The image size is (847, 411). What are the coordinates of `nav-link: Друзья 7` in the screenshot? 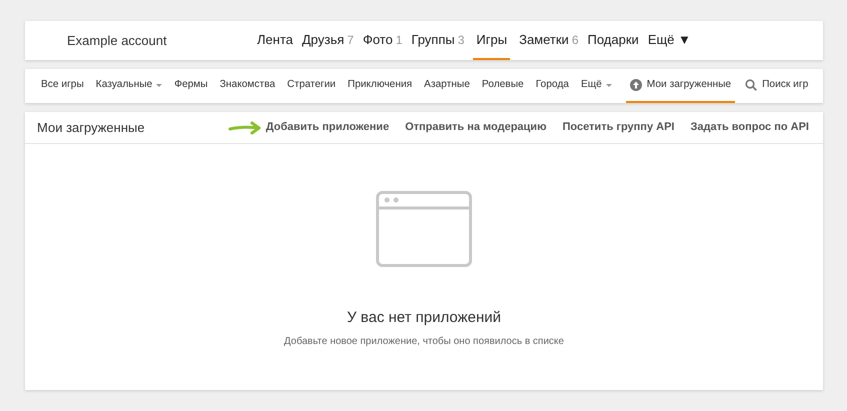 It's located at (328, 40).